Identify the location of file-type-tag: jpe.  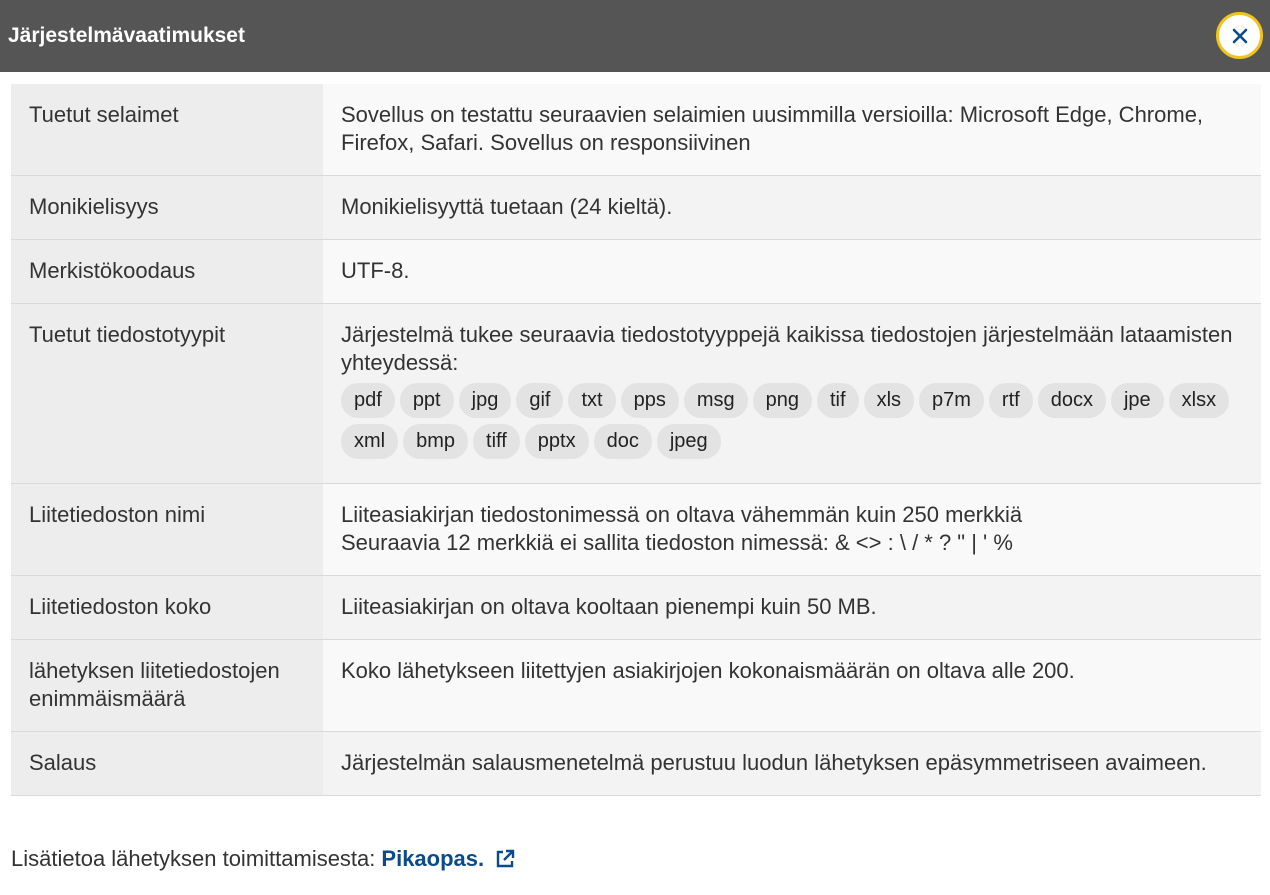
(1137, 400).